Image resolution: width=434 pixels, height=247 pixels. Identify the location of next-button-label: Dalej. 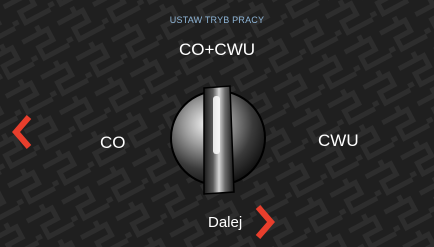
(225, 222).